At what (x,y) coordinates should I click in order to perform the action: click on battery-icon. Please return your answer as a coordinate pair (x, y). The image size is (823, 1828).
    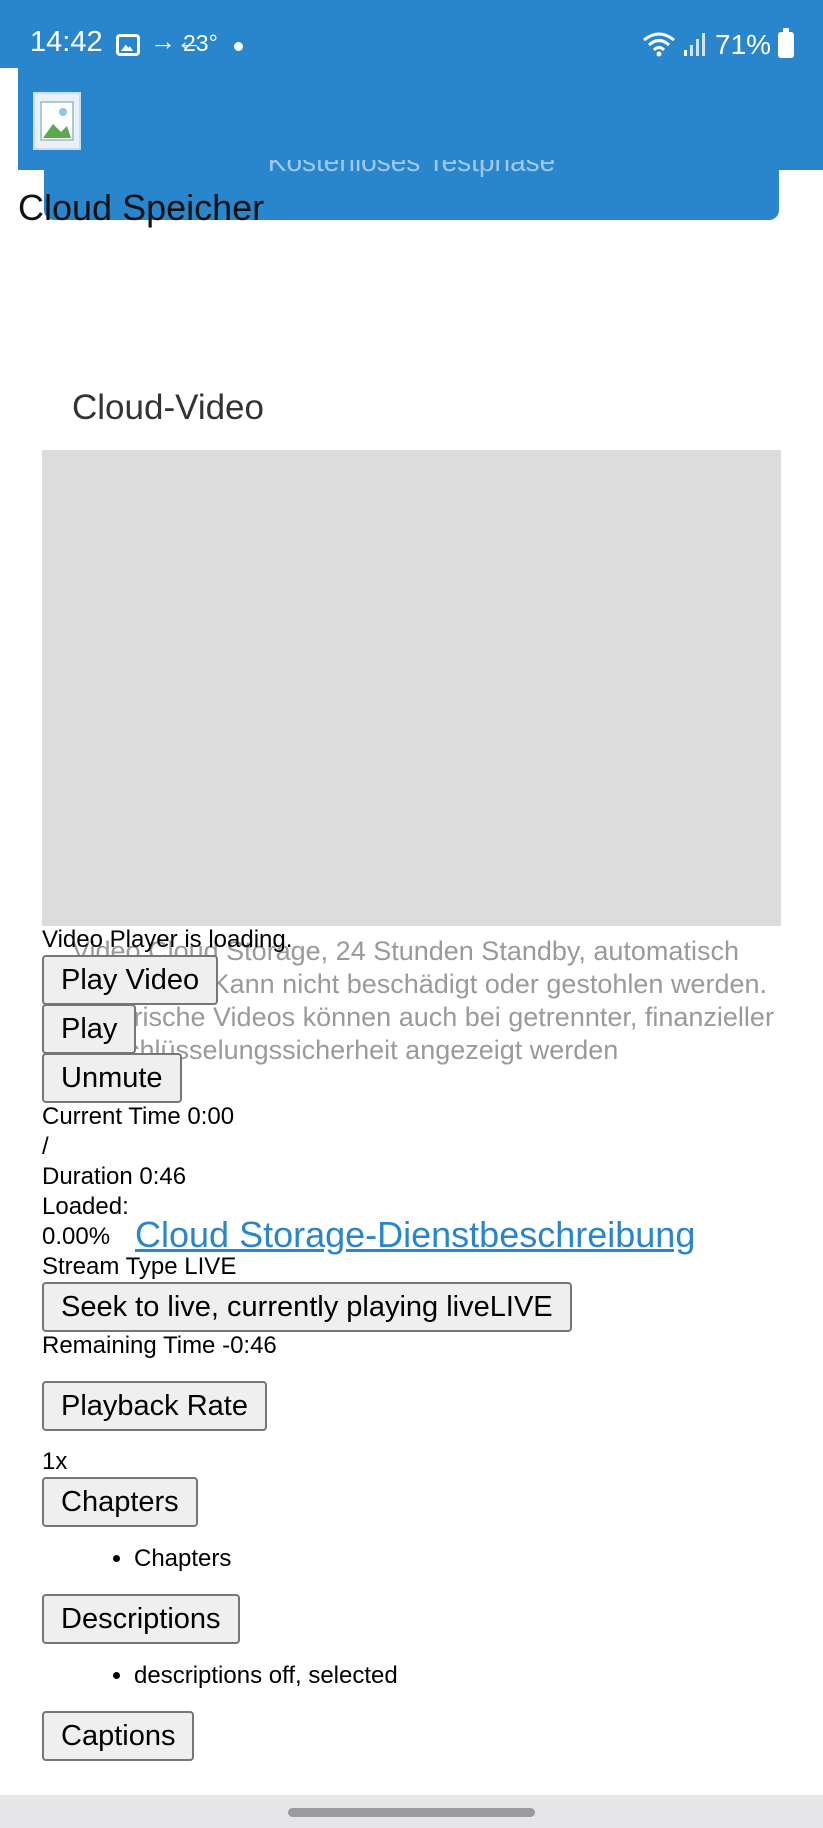
    Looking at the image, I should click on (786, 43).